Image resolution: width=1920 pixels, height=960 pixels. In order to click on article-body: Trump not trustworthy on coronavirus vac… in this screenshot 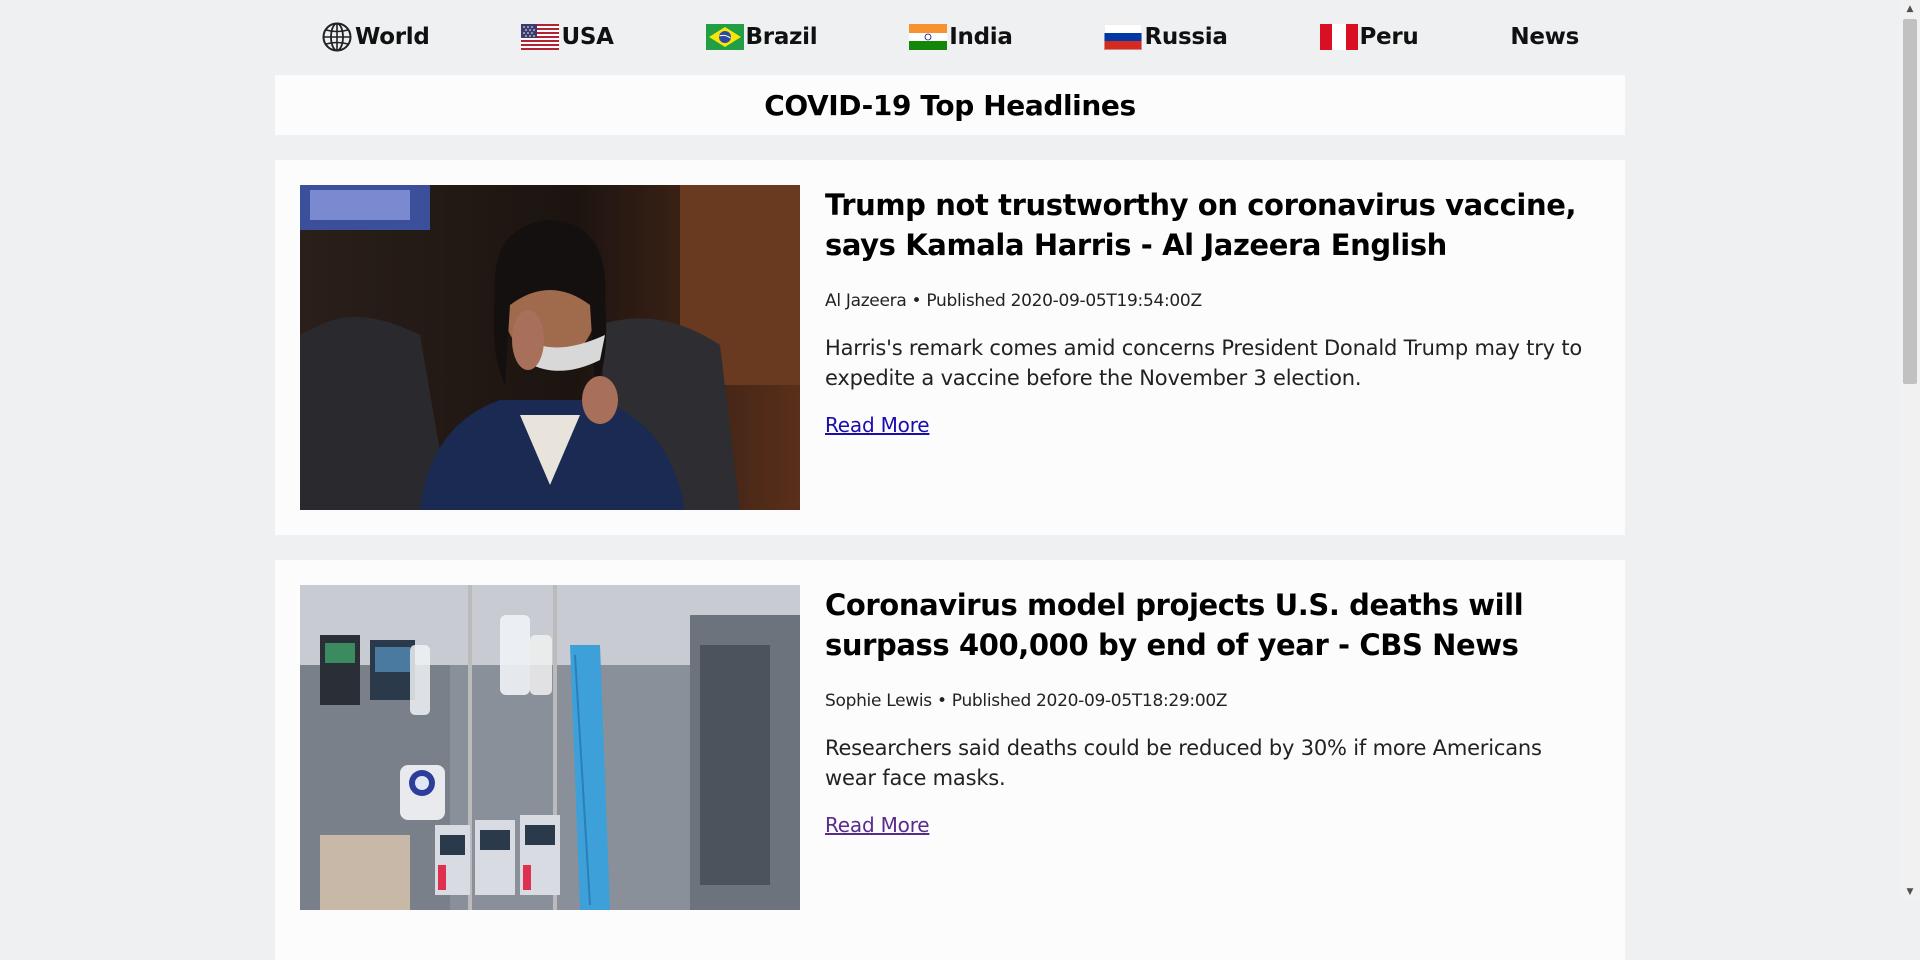, I will do `click(1205, 311)`.